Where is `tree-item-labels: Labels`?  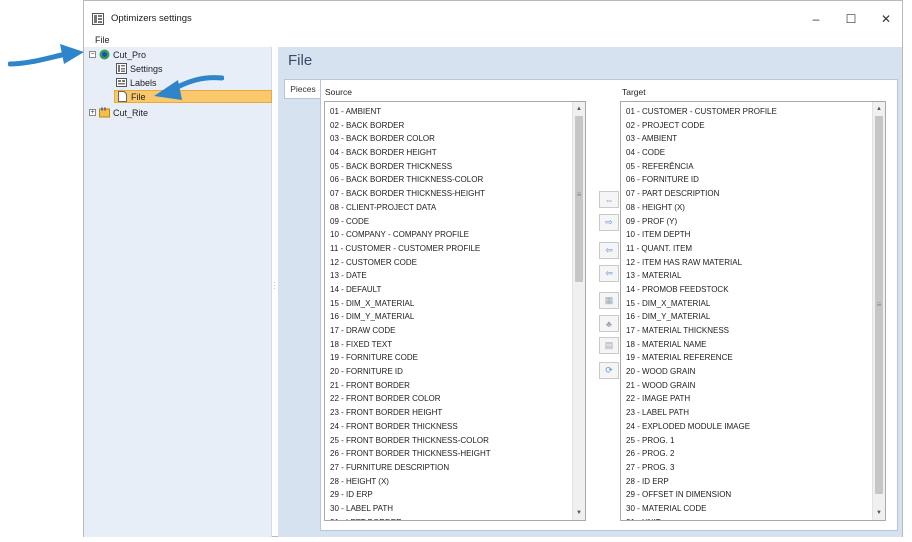
tree-item-labels: Labels is located at coordinates (136, 82).